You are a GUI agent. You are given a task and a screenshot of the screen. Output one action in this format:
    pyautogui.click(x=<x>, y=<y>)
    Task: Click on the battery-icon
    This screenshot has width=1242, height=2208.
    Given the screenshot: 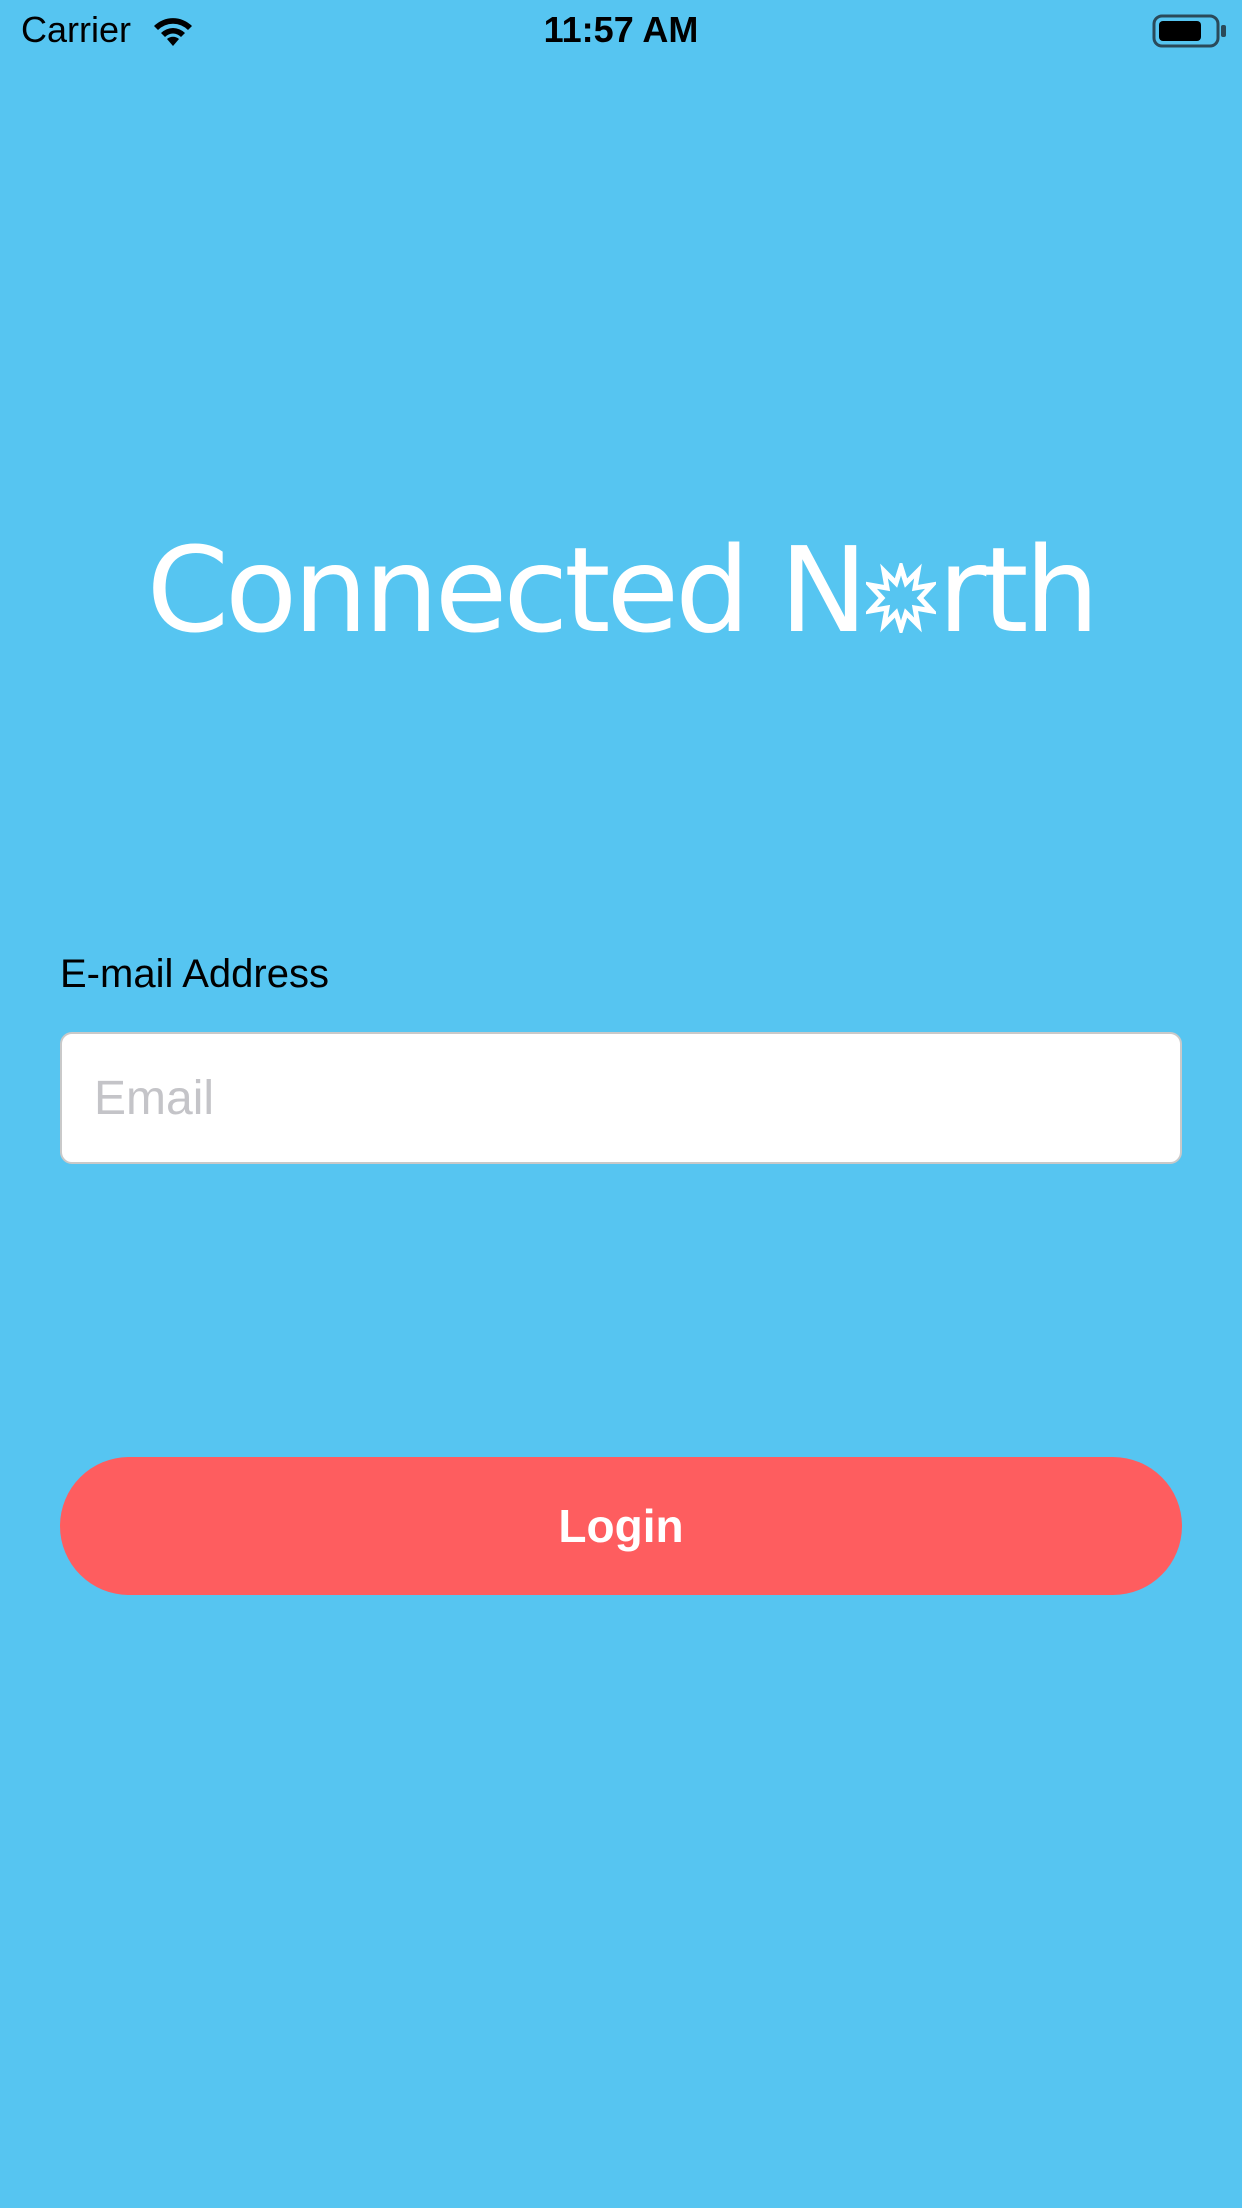 What is the action you would take?
    pyautogui.click(x=1189, y=31)
    